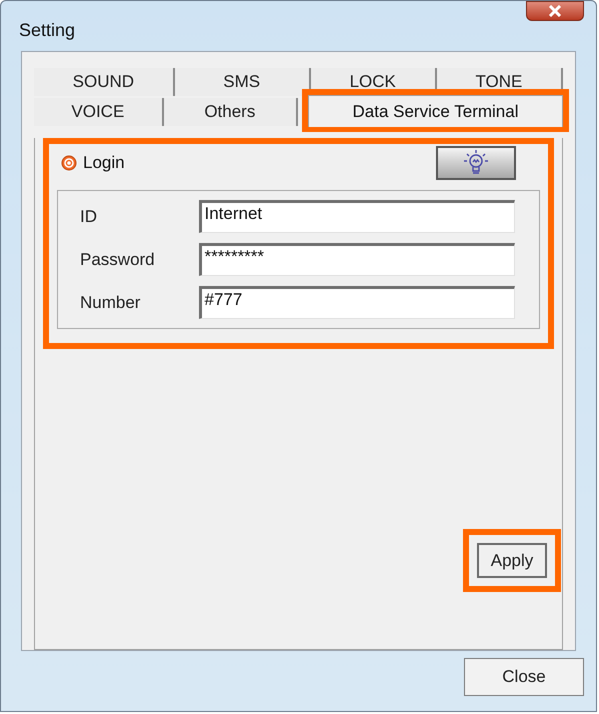 Image resolution: width=599 pixels, height=714 pixels. I want to click on tab: VOICE, so click(99, 112).